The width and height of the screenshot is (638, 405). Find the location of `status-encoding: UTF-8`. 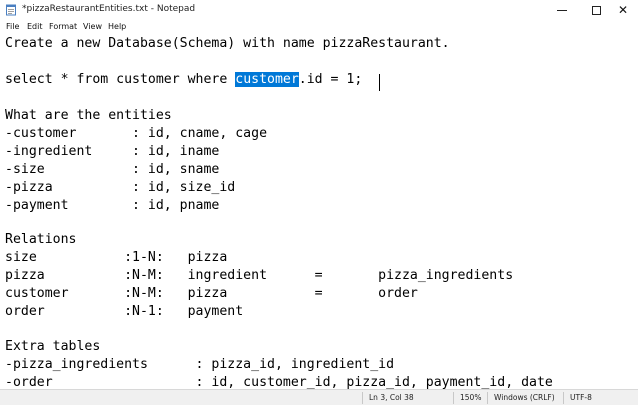

status-encoding: UTF-8 is located at coordinates (581, 397).